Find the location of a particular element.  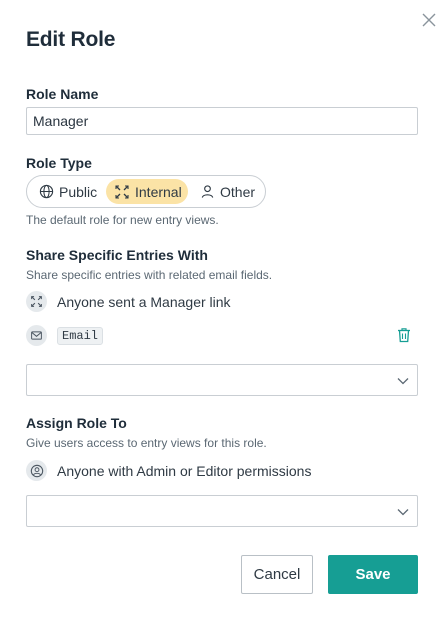

role-type-public-label: Public is located at coordinates (78, 191).